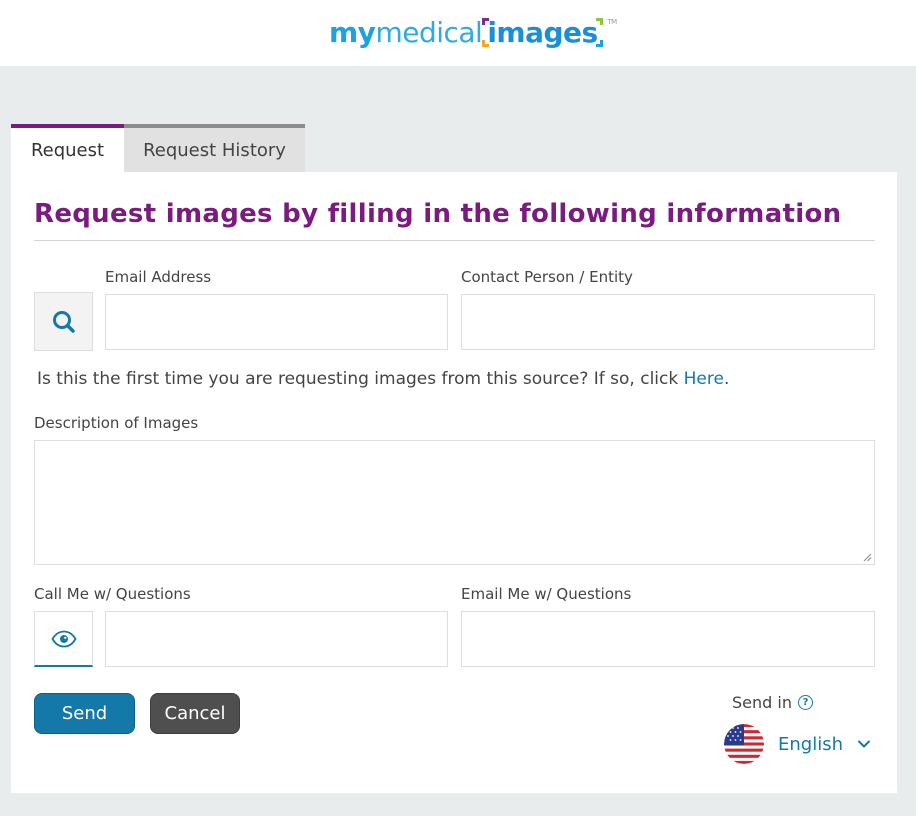  I want to click on email-address-label: Email Address, so click(158, 277).